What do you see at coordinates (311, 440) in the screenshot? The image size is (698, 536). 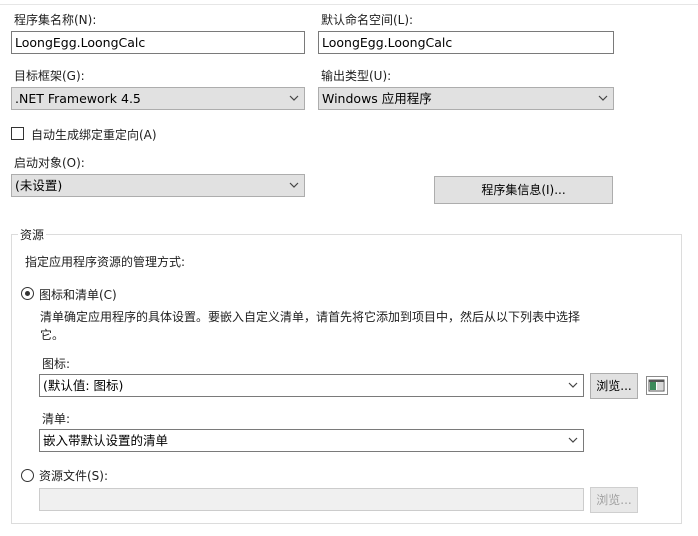 I see `manifest-dropdown: 嵌入带默认设置的清单` at bounding box center [311, 440].